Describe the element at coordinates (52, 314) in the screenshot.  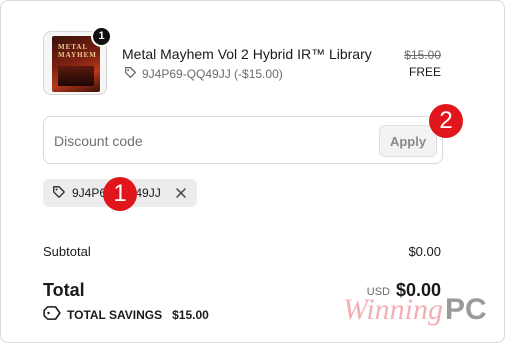
I see `savings-tag-icon` at that location.